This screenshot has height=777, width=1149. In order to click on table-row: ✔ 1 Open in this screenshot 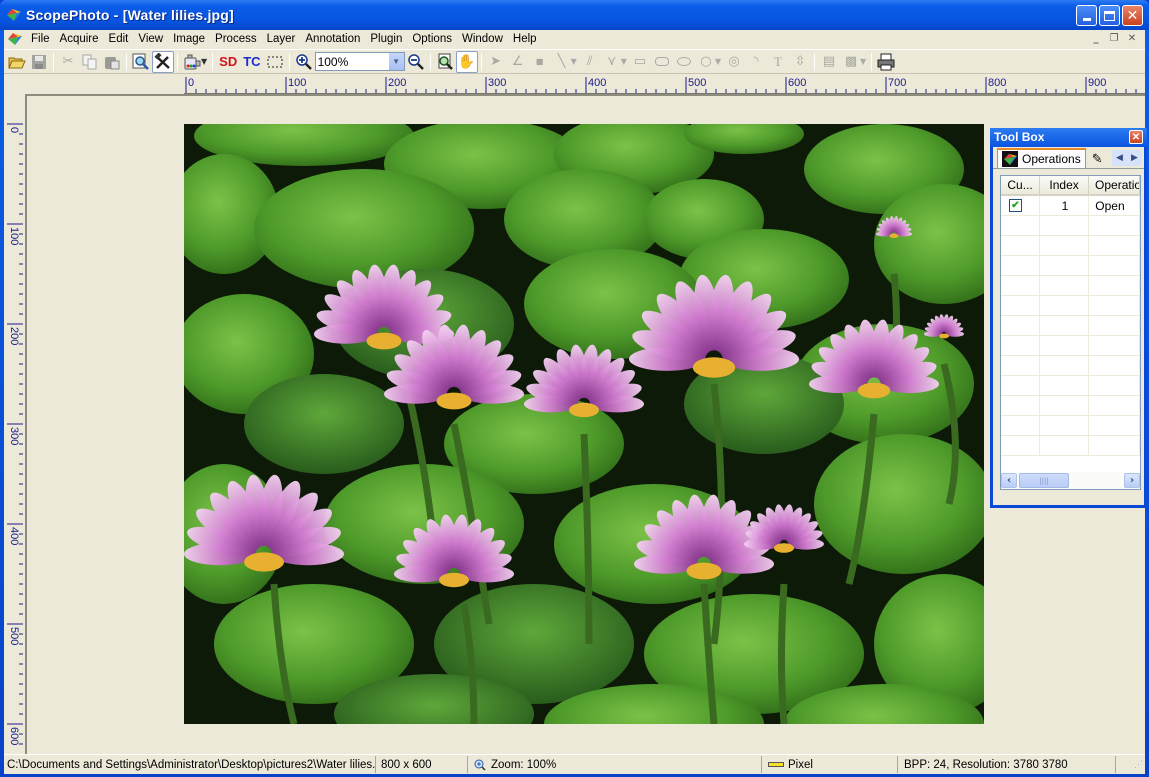, I will do `click(1070, 206)`.